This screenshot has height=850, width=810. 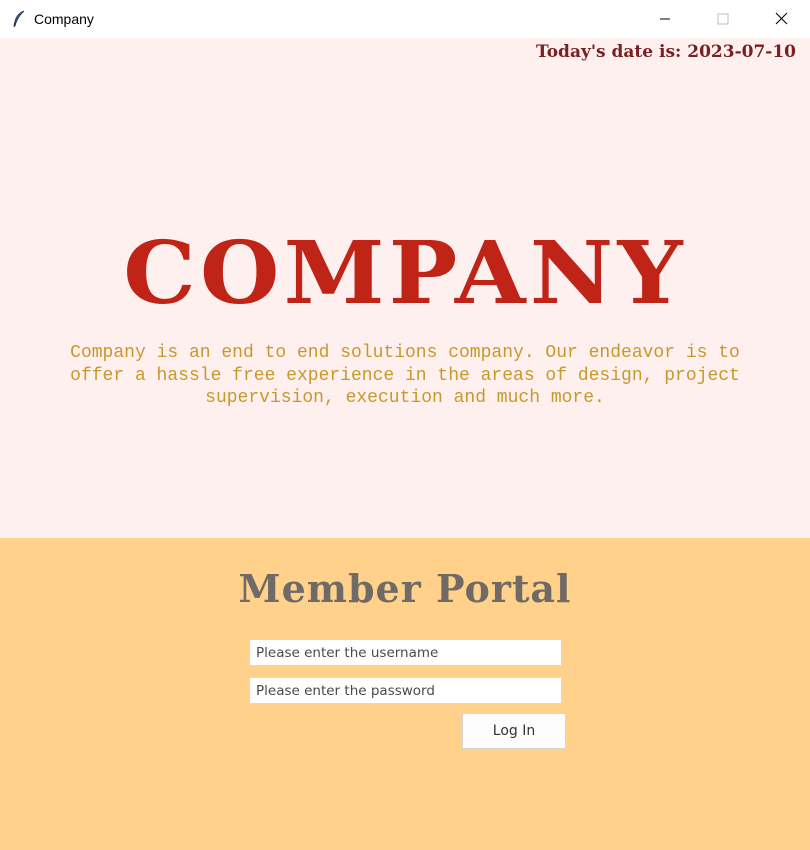 What do you see at coordinates (405, 19) in the screenshot?
I see `title-bar: Company` at bounding box center [405, 19].